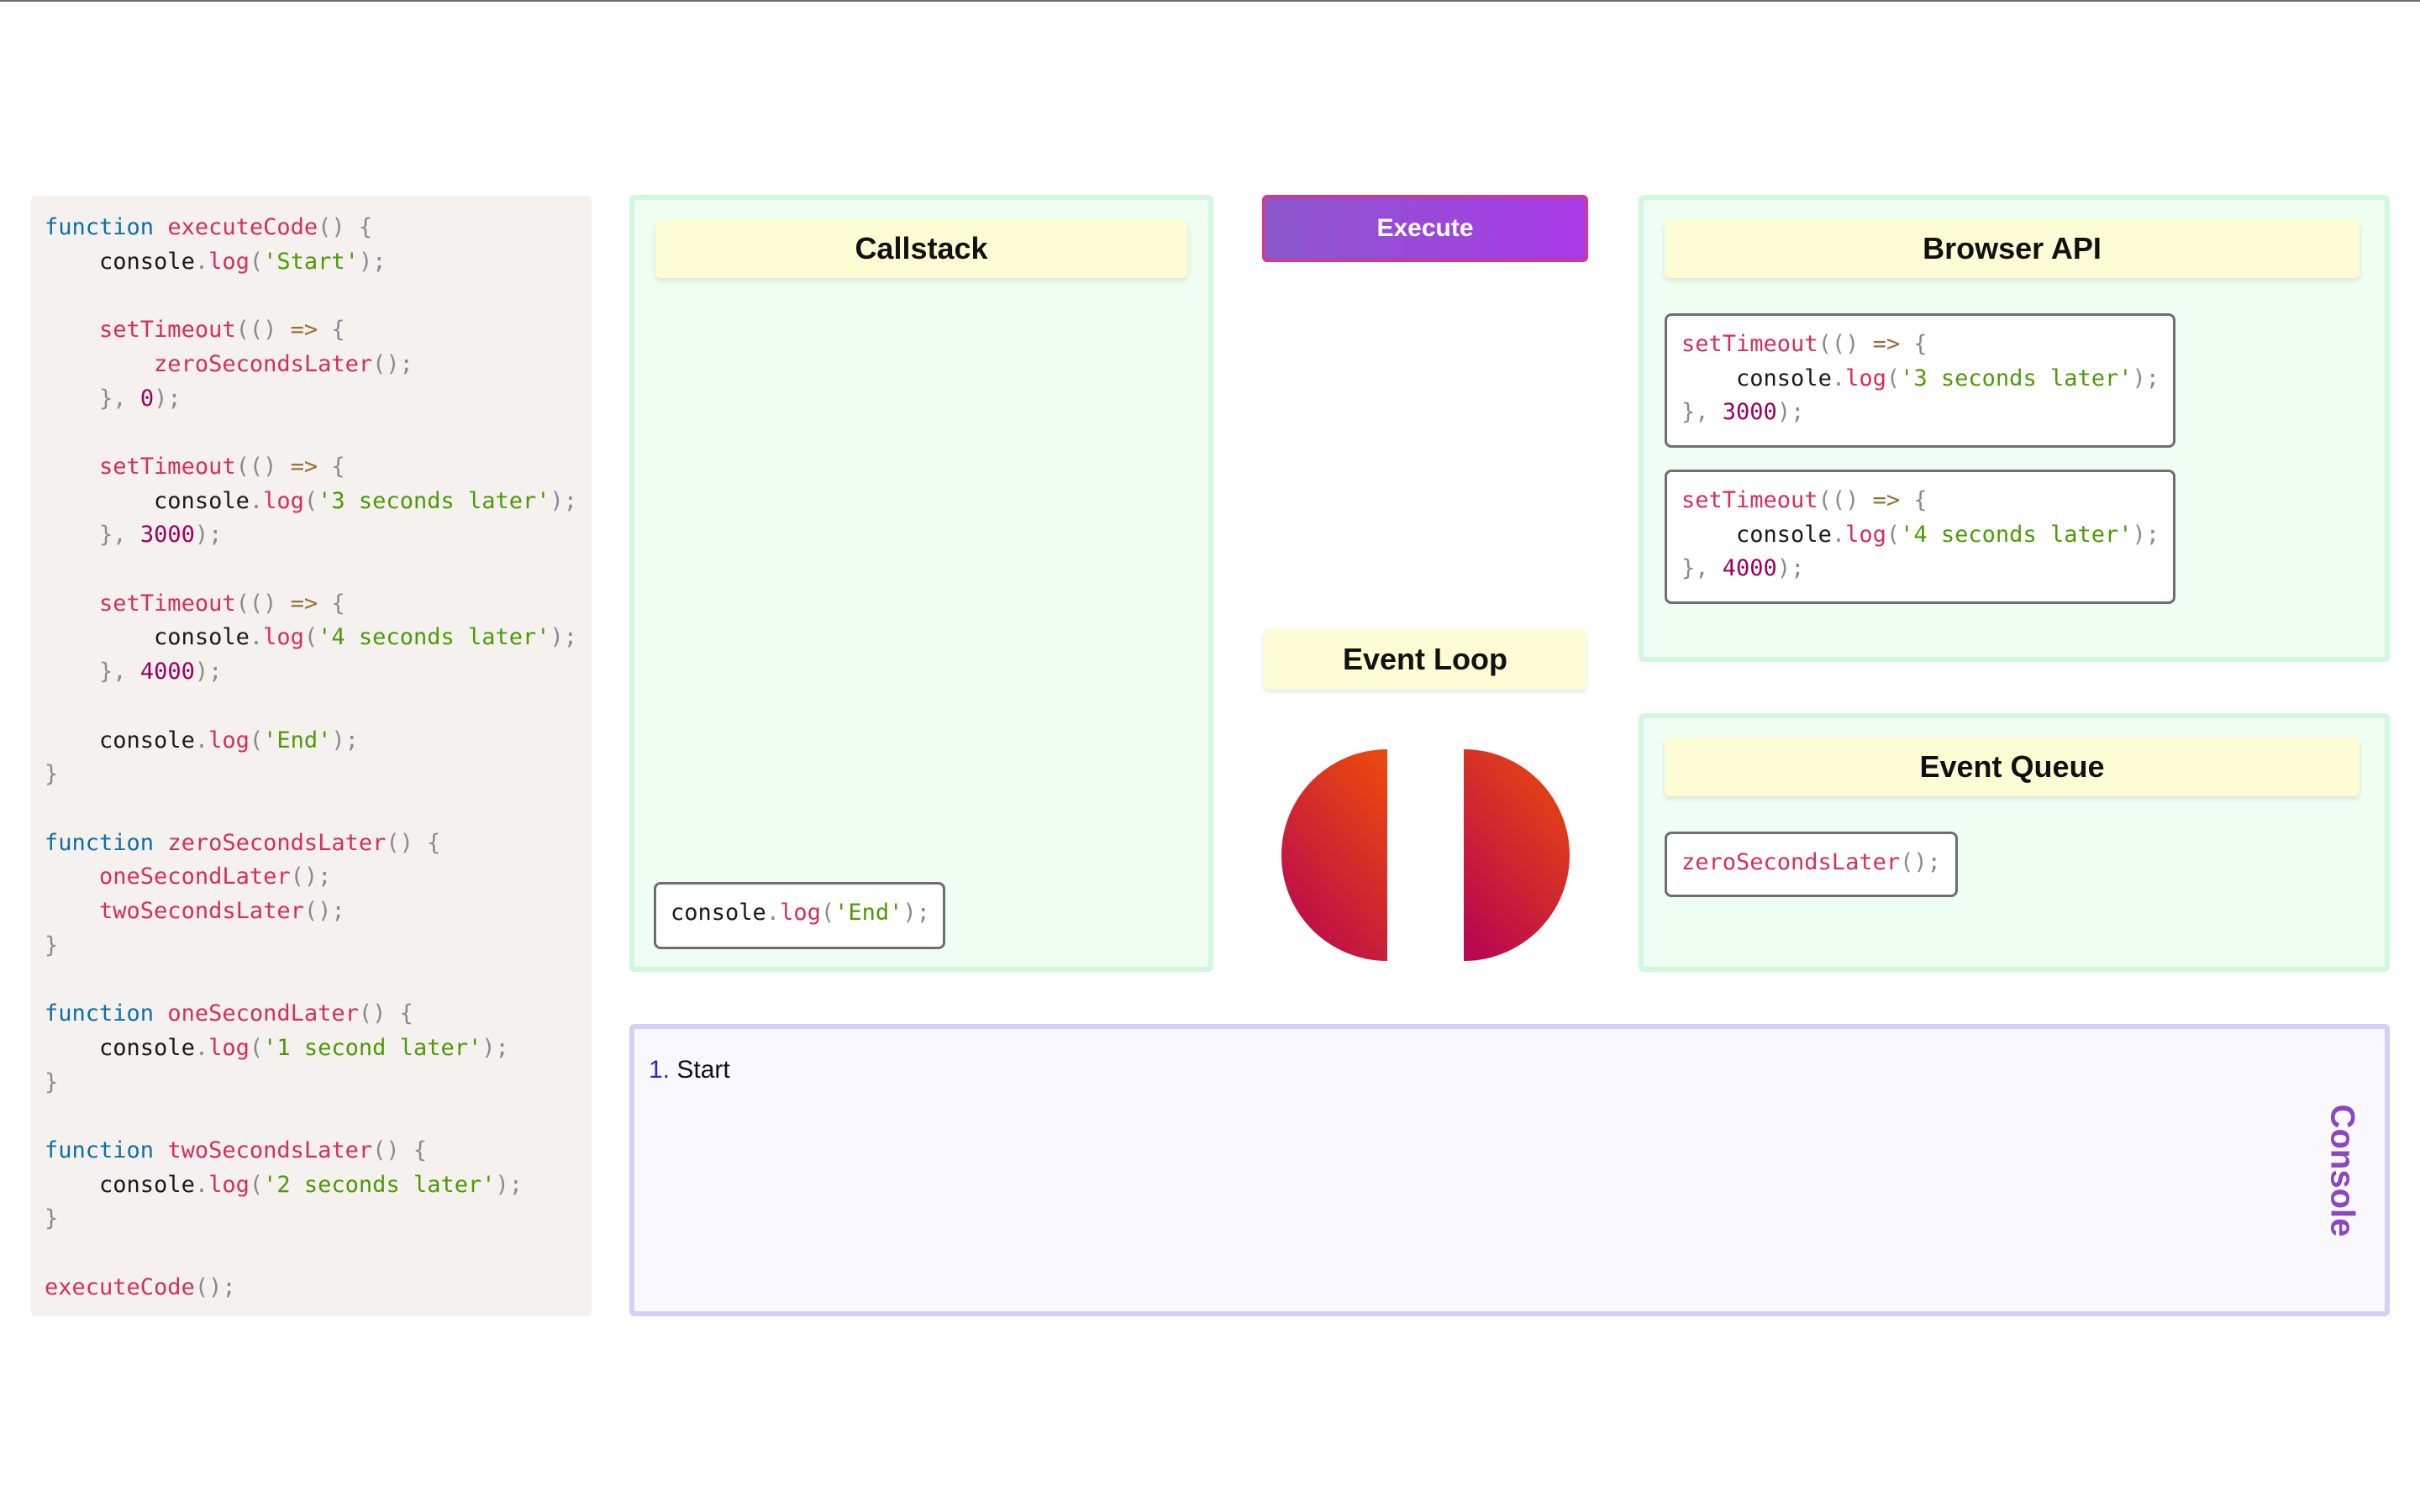  I want to click on split-circle-icon, so click(1425, 855).